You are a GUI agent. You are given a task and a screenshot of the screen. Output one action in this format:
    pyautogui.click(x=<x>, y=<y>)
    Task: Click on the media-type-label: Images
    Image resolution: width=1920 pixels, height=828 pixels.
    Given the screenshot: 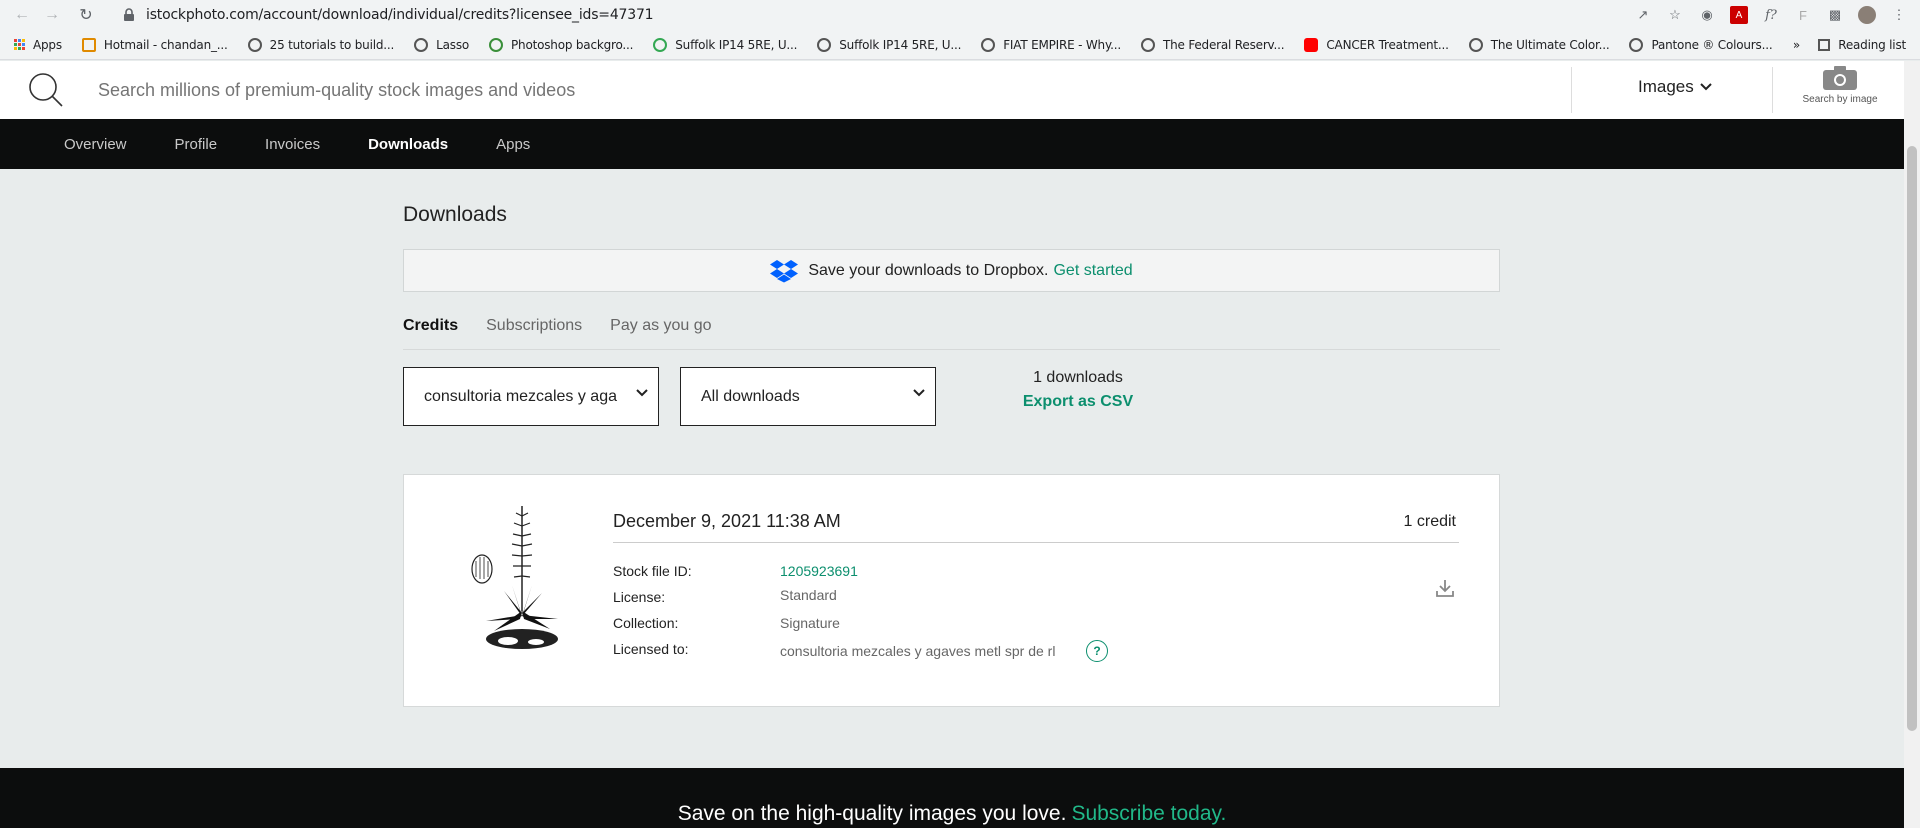 What is the action you would take?
    pyautogui.click(x=1666, y=86)
    